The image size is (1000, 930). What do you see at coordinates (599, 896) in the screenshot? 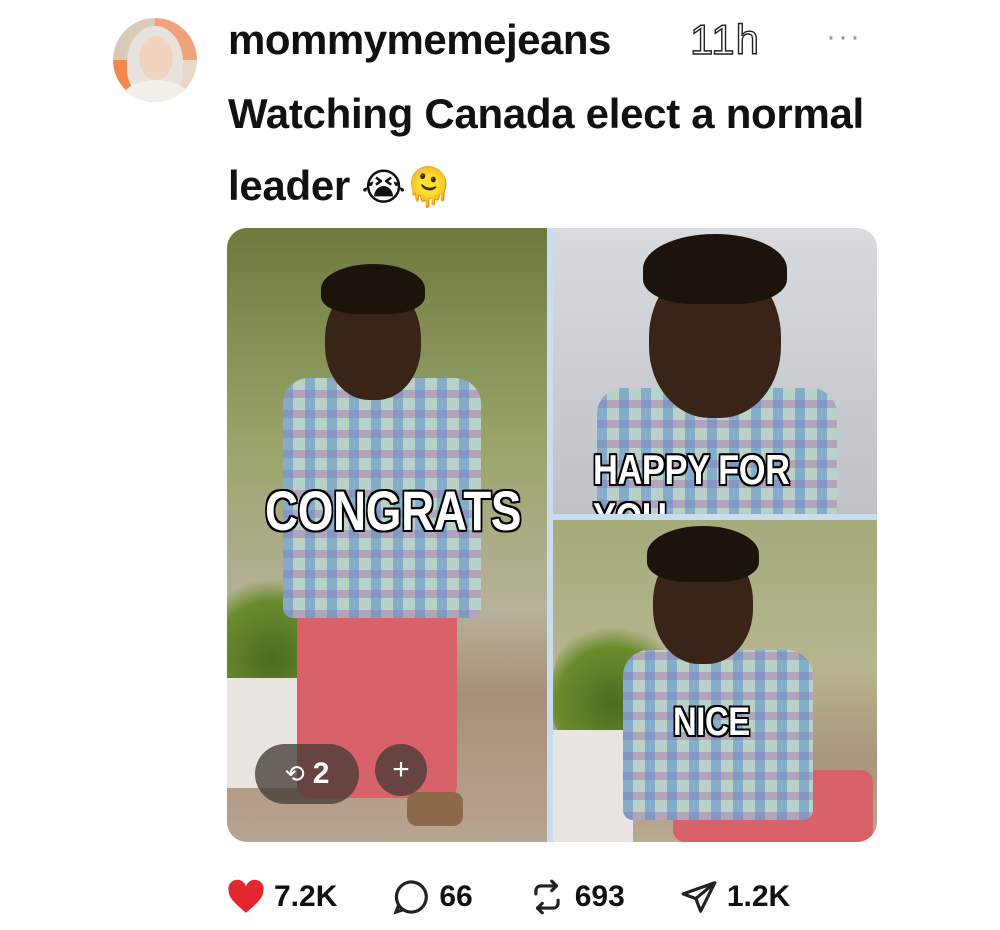
I see `repost-count: 693` at bounding box center [599, 896].